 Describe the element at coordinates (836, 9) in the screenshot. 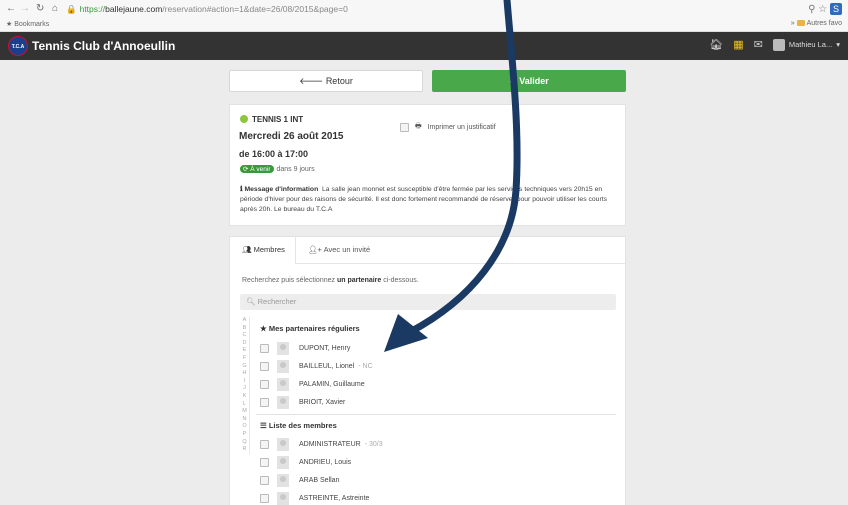

I see `extension-icon: S` at that location.